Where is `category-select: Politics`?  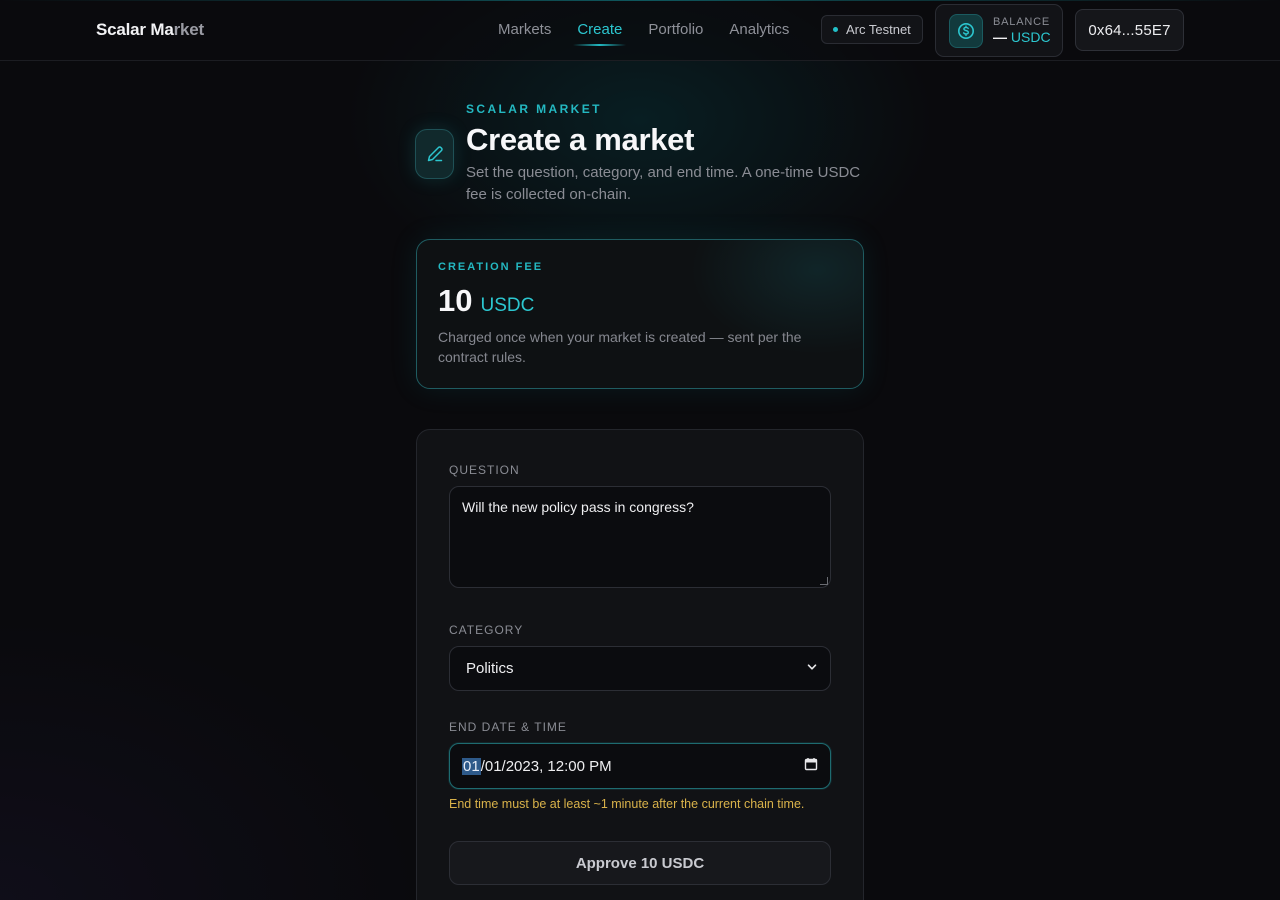 category-select: Politics is located at coordinates (640, 668).